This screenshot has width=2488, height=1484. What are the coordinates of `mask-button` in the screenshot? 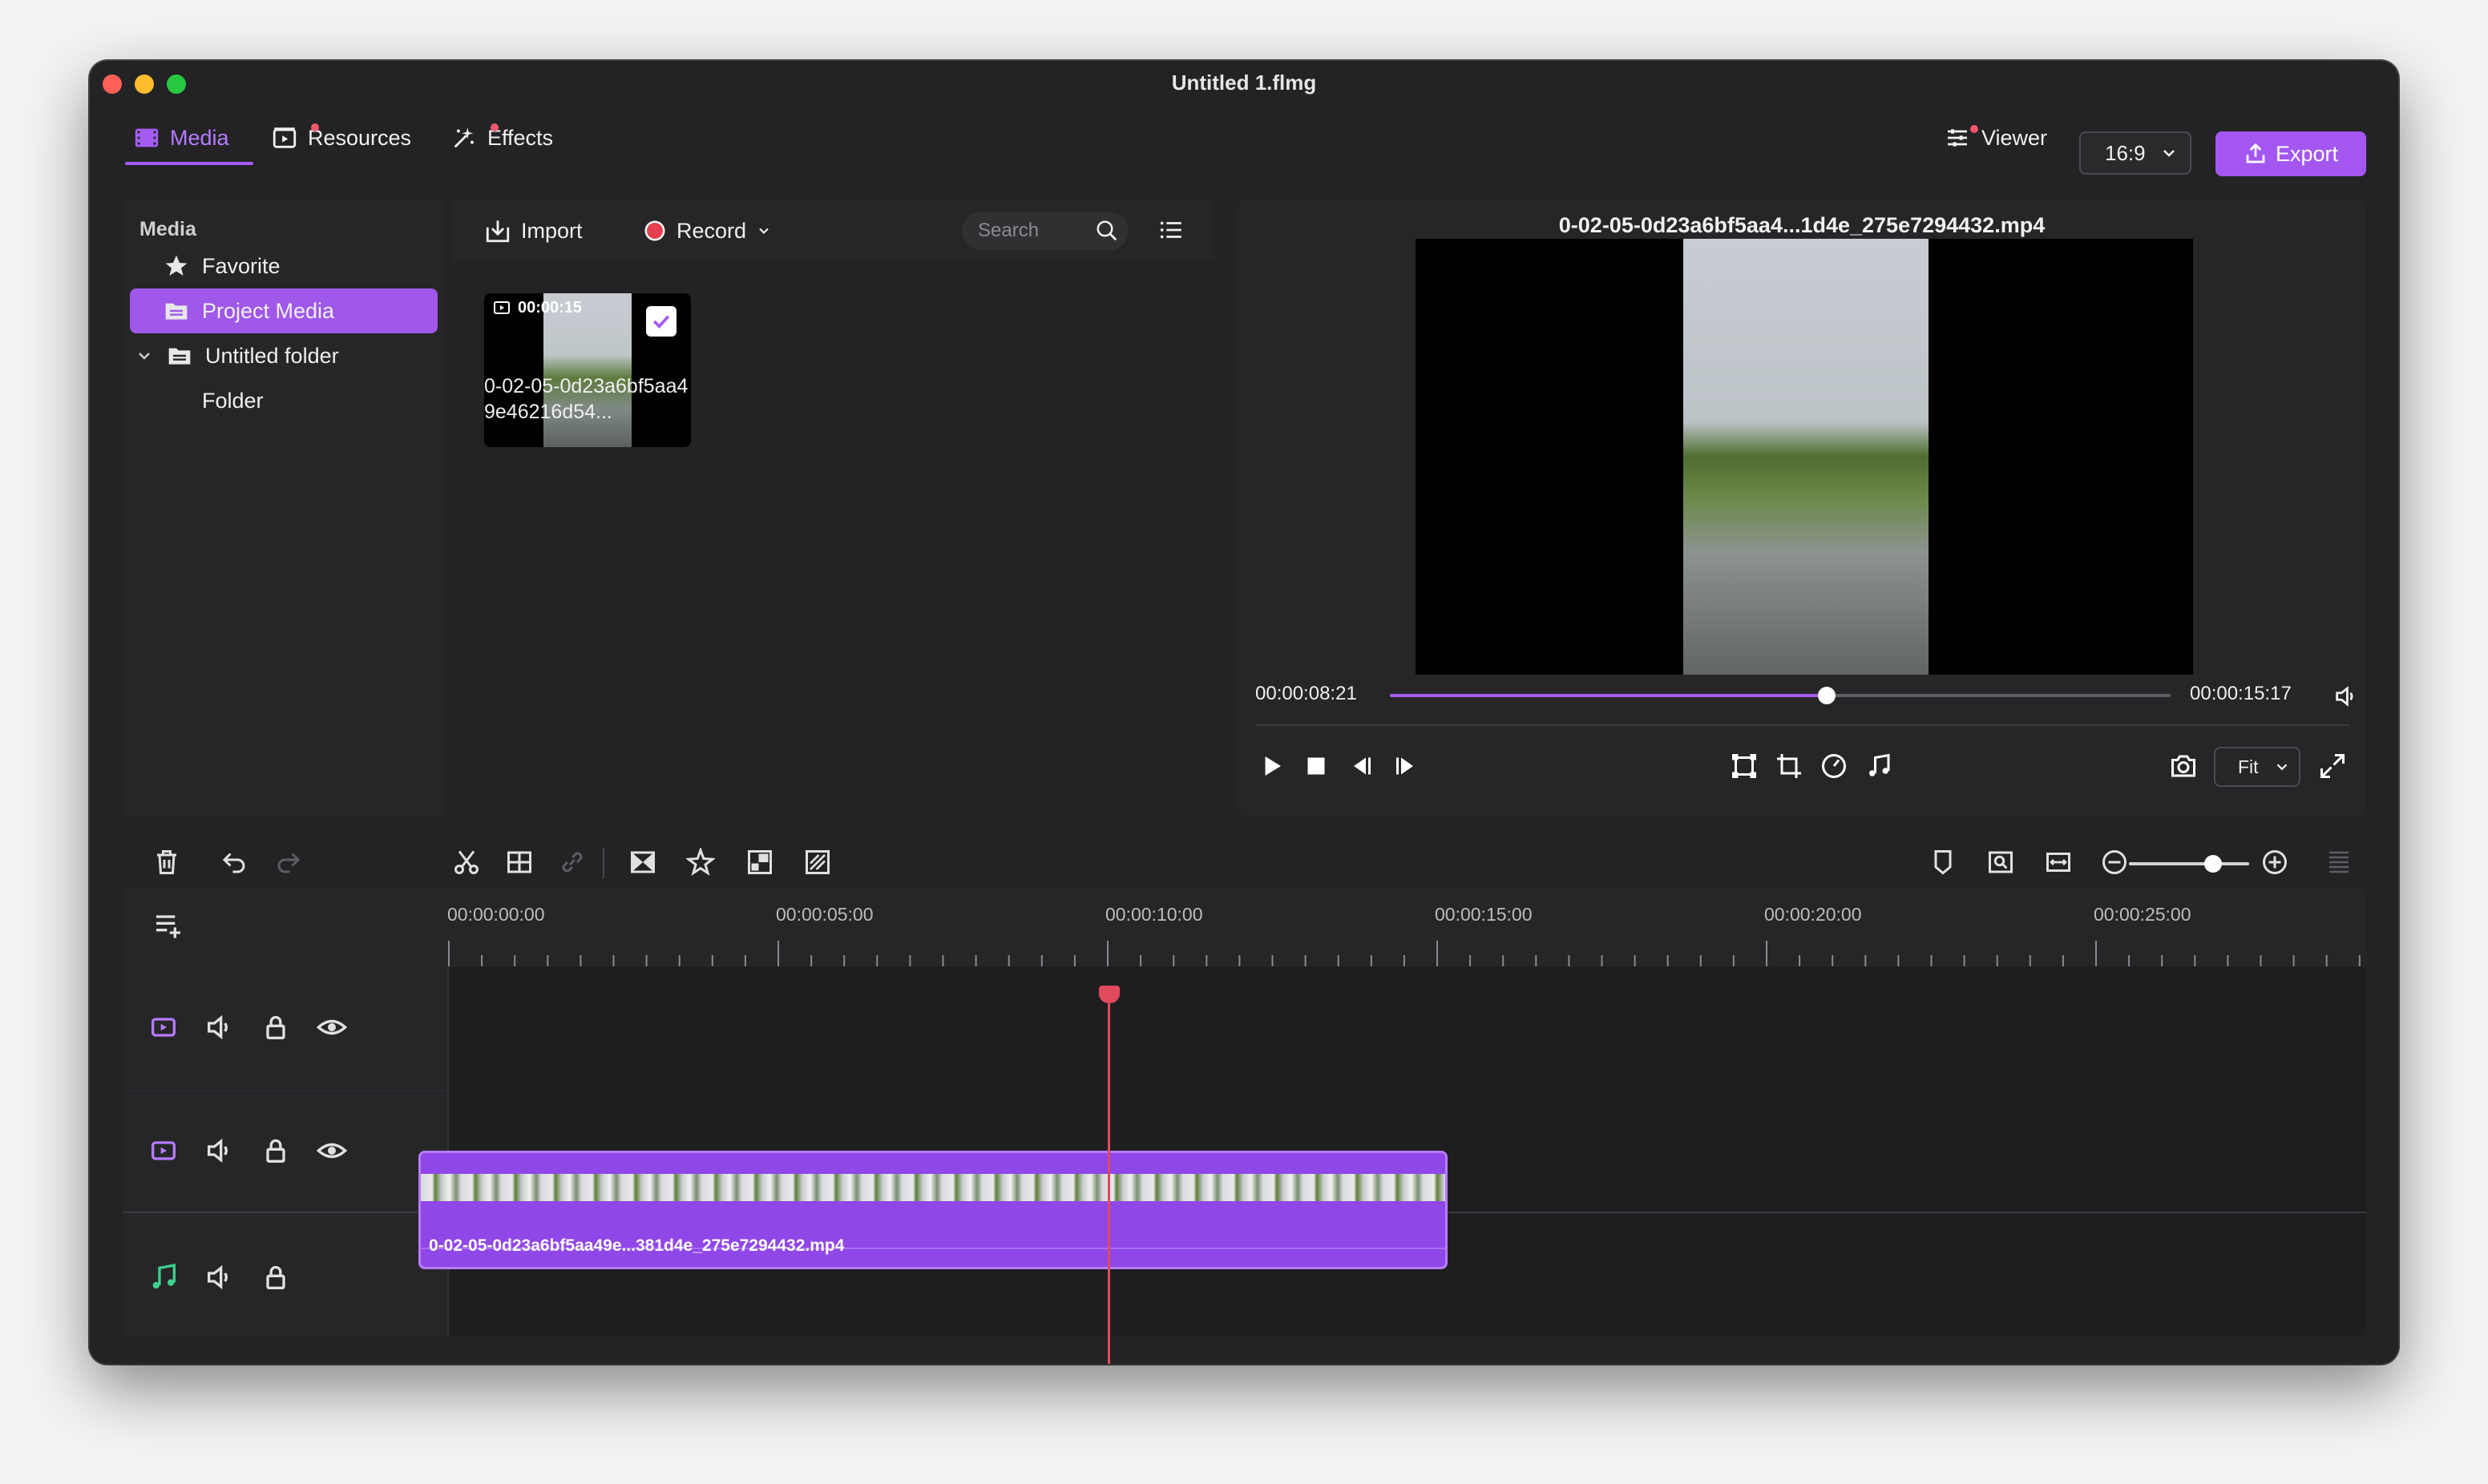 It's located at (818, 862).